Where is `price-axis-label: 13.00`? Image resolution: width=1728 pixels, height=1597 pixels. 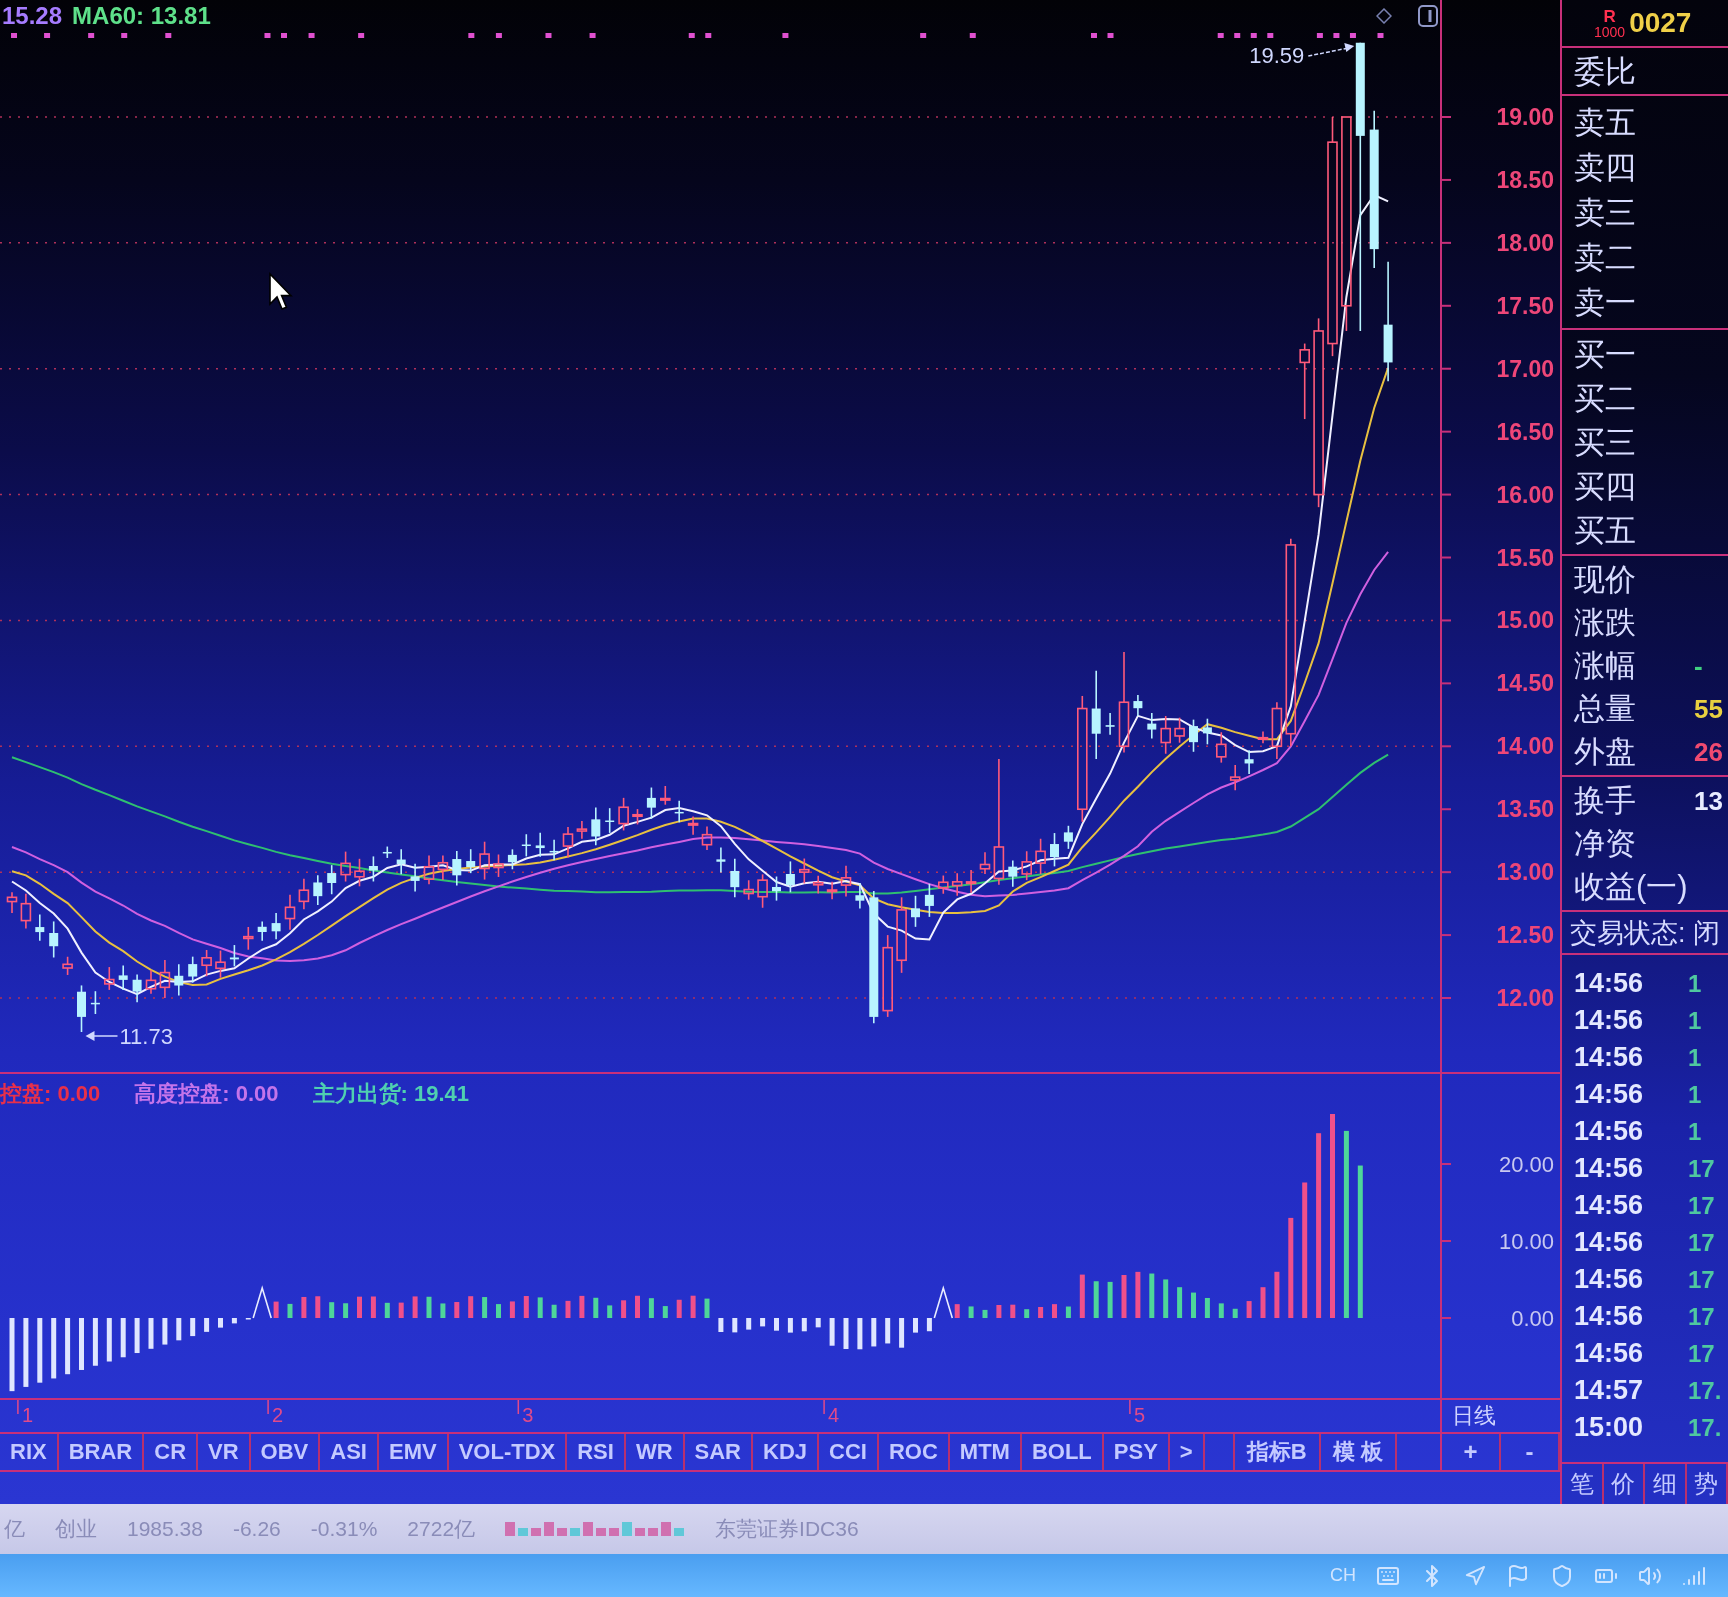
price-axis-label: 13.00 is located at coordinates (1525, 872).